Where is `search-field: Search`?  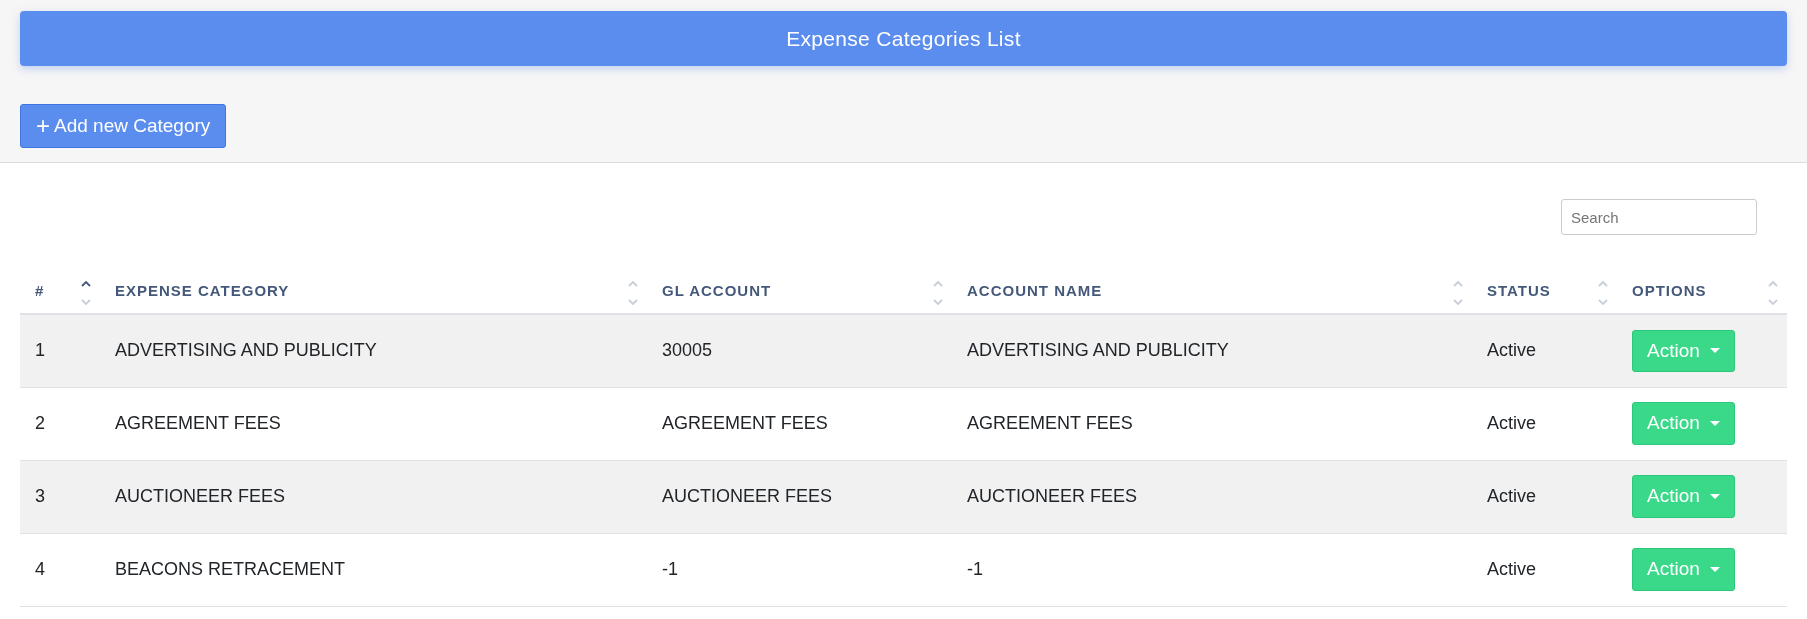 search-field: Search is located at coordinates (1659, 217).